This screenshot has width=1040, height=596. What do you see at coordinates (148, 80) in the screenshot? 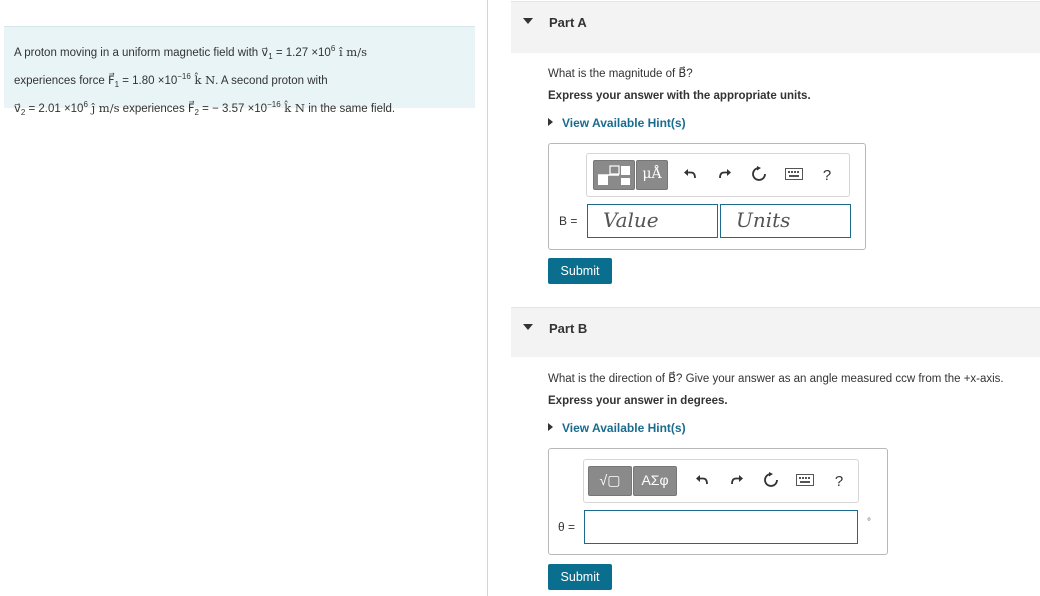
I see `F1-value: = 1.80 ×10` at bounding box center [148, 80].